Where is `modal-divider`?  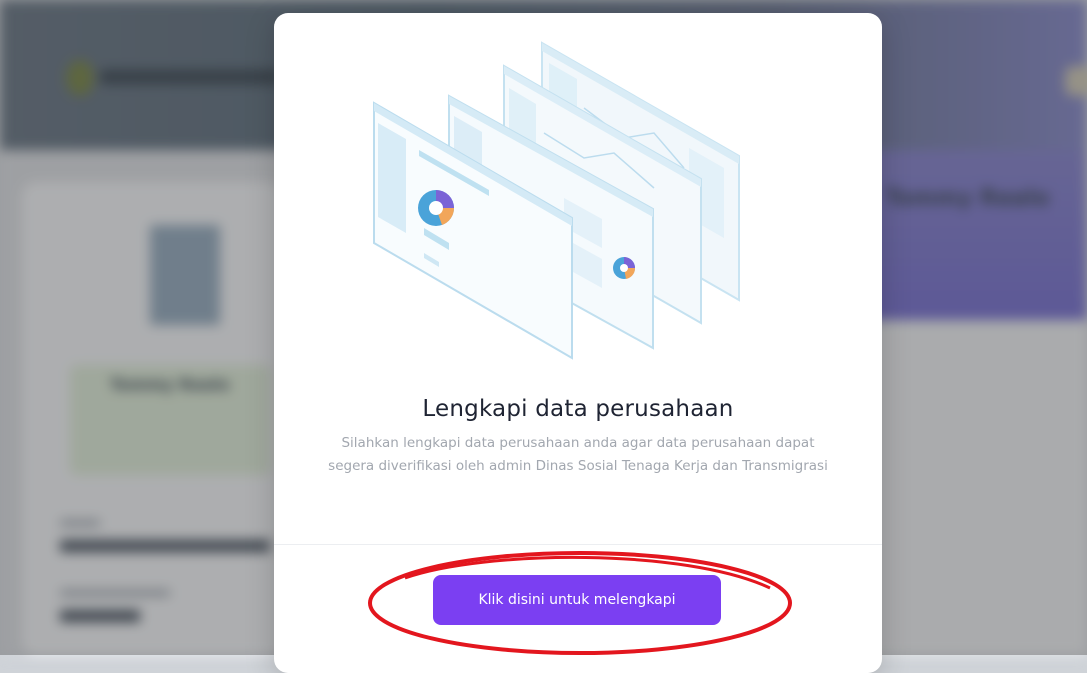 modal-divider is located at coordinates (578, 544).